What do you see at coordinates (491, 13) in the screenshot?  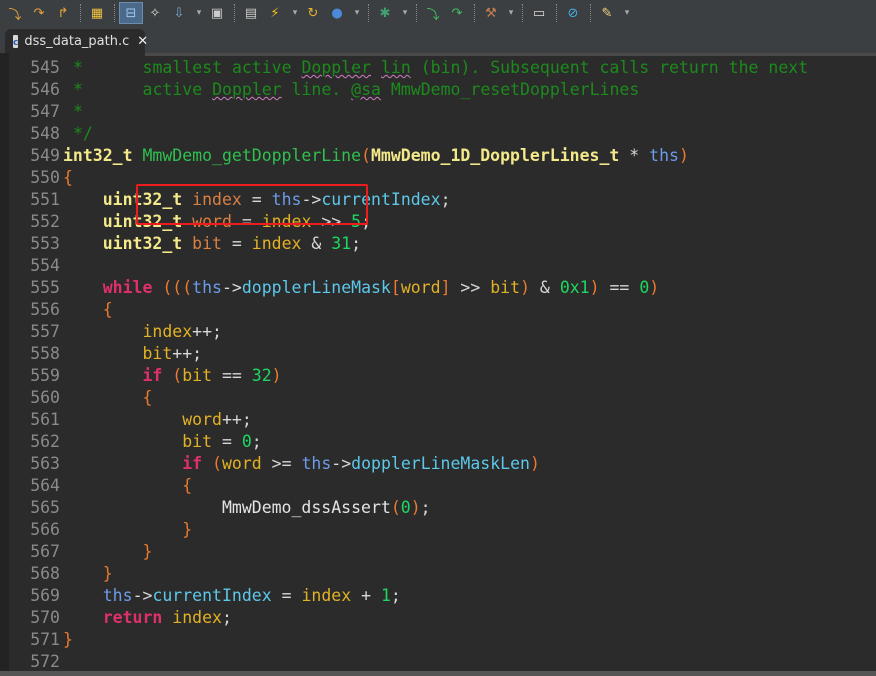 I see `build-hammer-icon: ⚒` at bounding box center [491, 13].